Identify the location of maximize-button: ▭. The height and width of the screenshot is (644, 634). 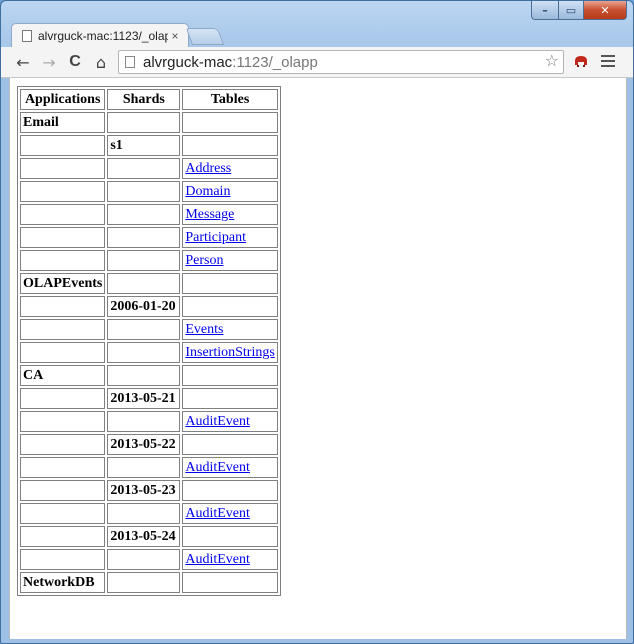
(571, 10).